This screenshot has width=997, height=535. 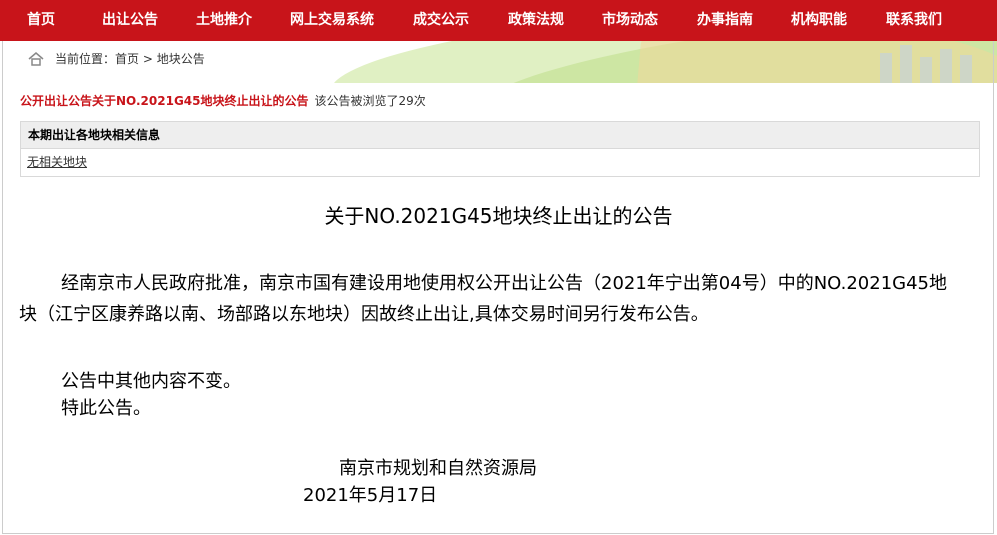 What do you see at coordinates (85, 59) in the screenshot?
I see `breadcrumb-prefix: 当前位置：` at bounding box center [85, 59].